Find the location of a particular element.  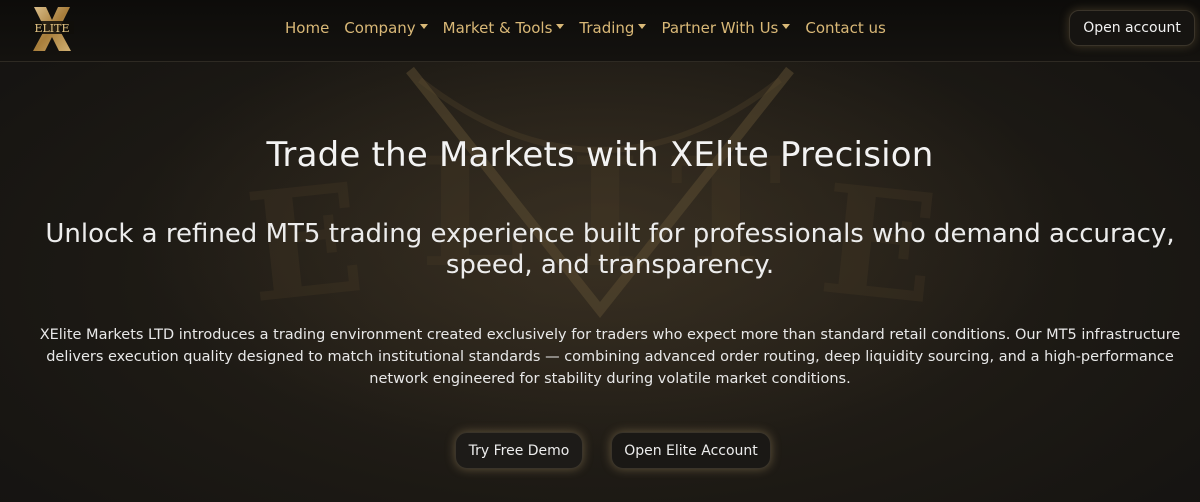

nav-home: Home is located at coordinates (307, 28).